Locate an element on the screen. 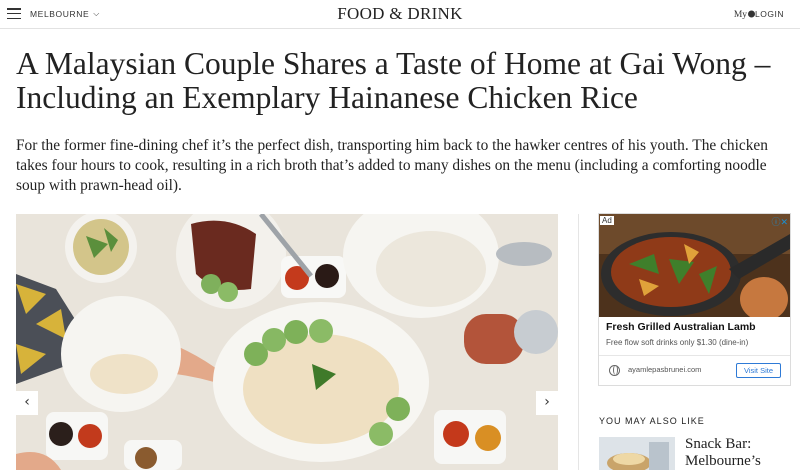 The width and height of the screenshot is (800, 470). related-article-thumbnail is located at coordinates (637, 453).